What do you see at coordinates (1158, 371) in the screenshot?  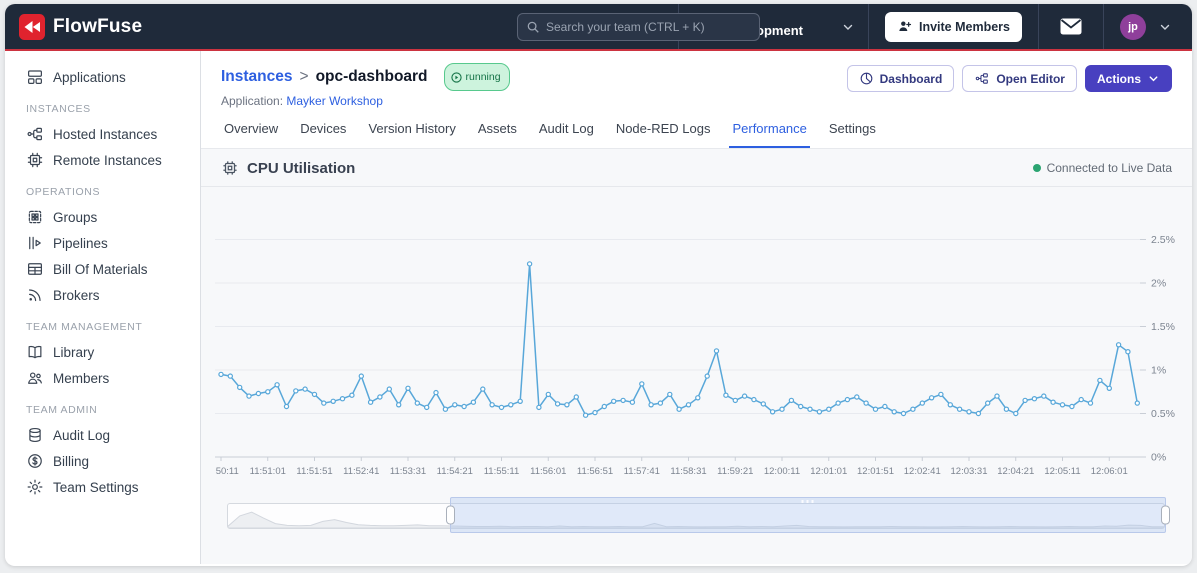 I see `svg-text: 1%` at bounding box center [1158, 371].